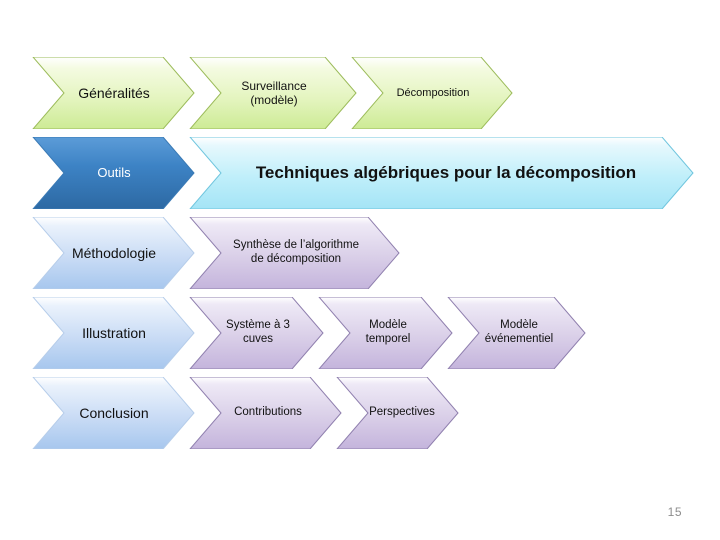 The width and height of the screenshot is (720, 540). I want to click on agenda-sub-surveillance-text: Surveillance (modèle), so click(274, 92).